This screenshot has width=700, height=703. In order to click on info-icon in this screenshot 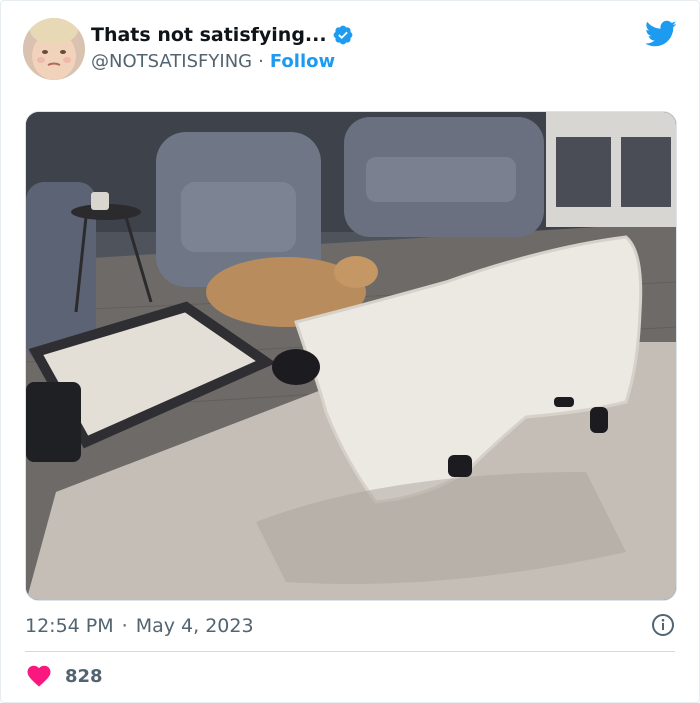, I will do `click(663, 625)`.